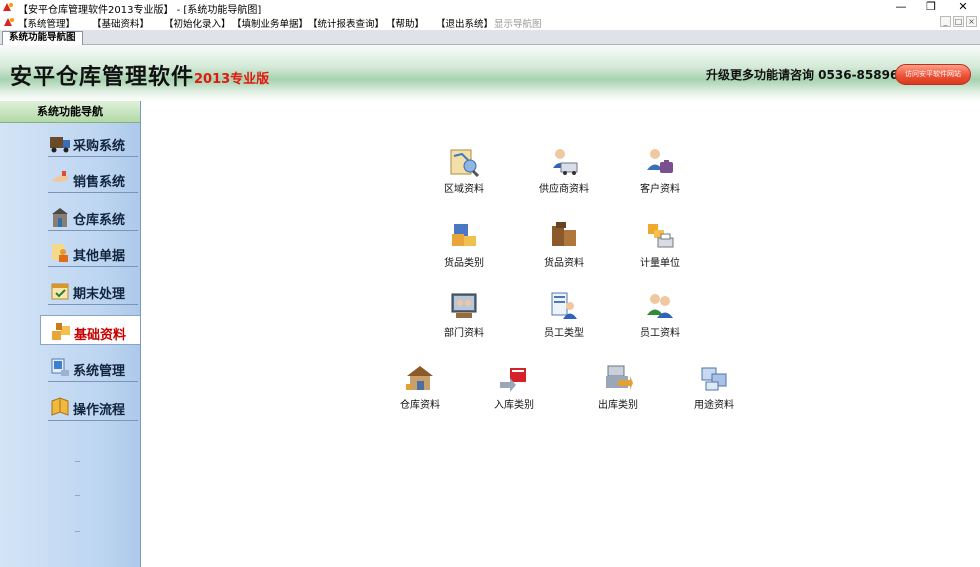 The height and width of the screenshot is (567, 980). I want to click on main-item-label: 供应商资料, so click(564, 189).